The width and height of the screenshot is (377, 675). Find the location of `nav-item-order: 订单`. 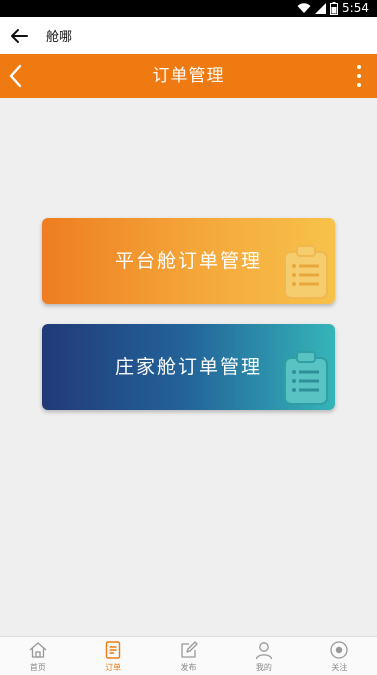

nav-item-order: 订单 is located at coordinates (112, 656).